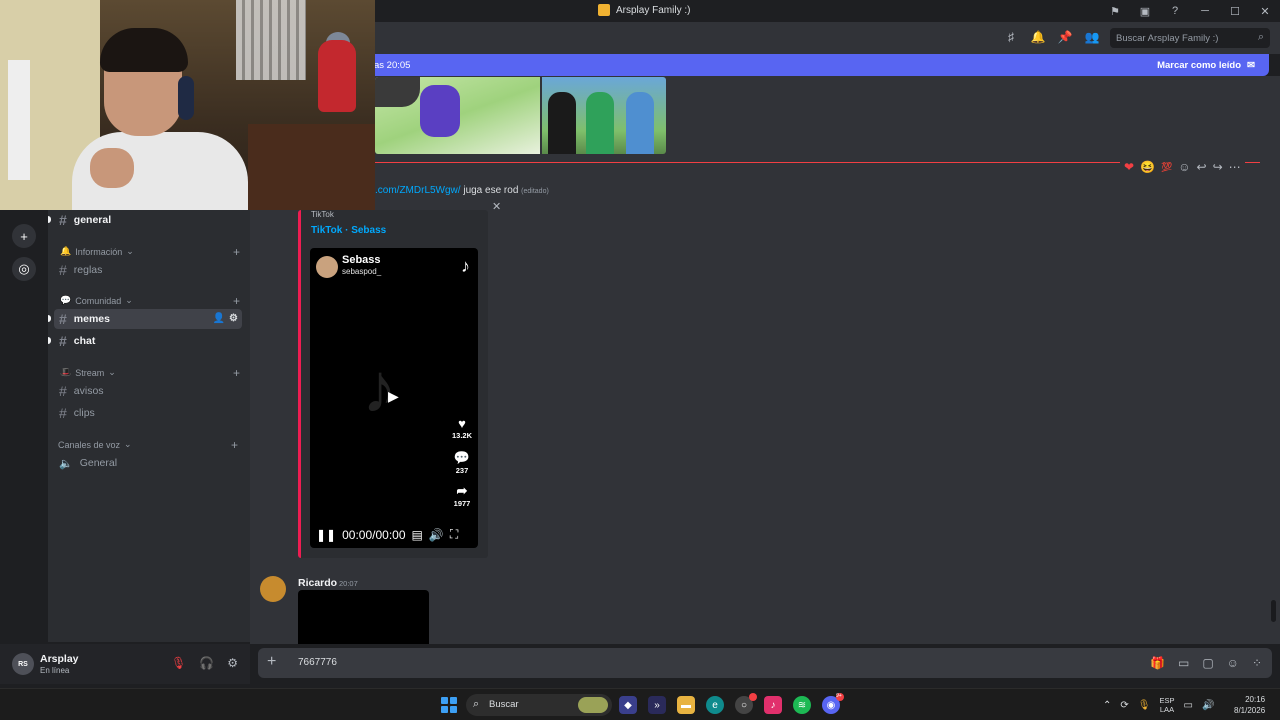 The width and height of the screenshot is (1280, 720). What do you see at coordinates (1188, 705) in the screenshot?
I see `network-icon: ▭` at bounding box center [1188, 705].